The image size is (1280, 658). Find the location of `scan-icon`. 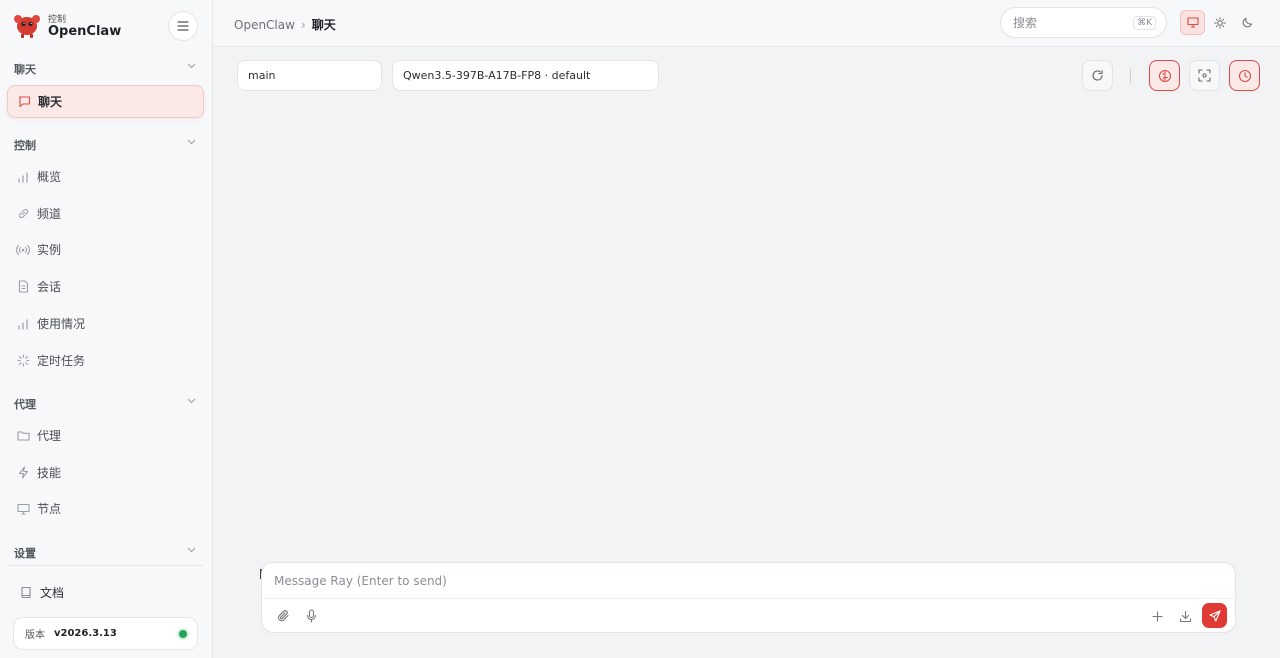

scan-icon is located at coordinates (1204, 75).